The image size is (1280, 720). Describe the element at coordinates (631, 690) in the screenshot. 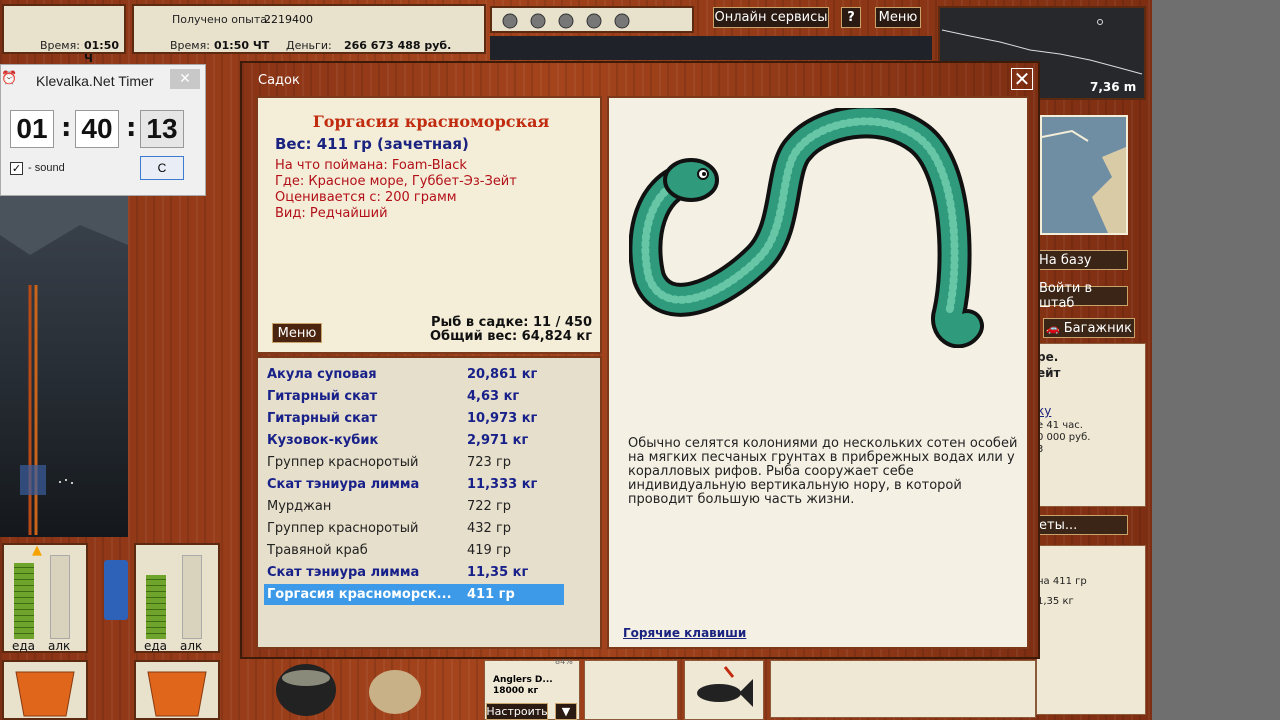

I see `slot-empty` at that location.